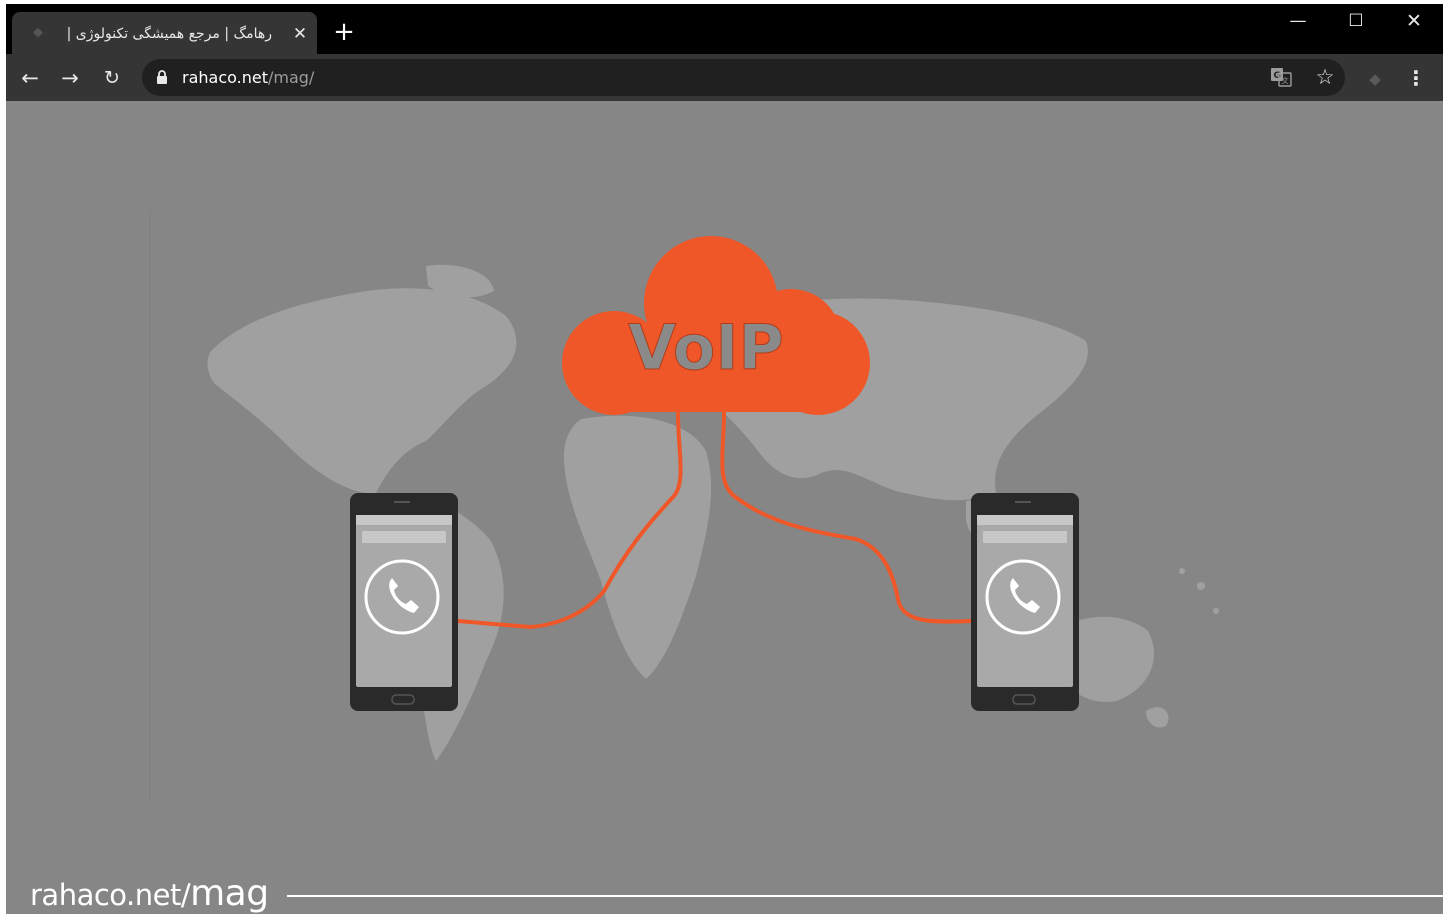 Image resolution: width=1449 pixels, height=914 pixels. I want to click on site-logo-icon: ◆, so click(38, 32).